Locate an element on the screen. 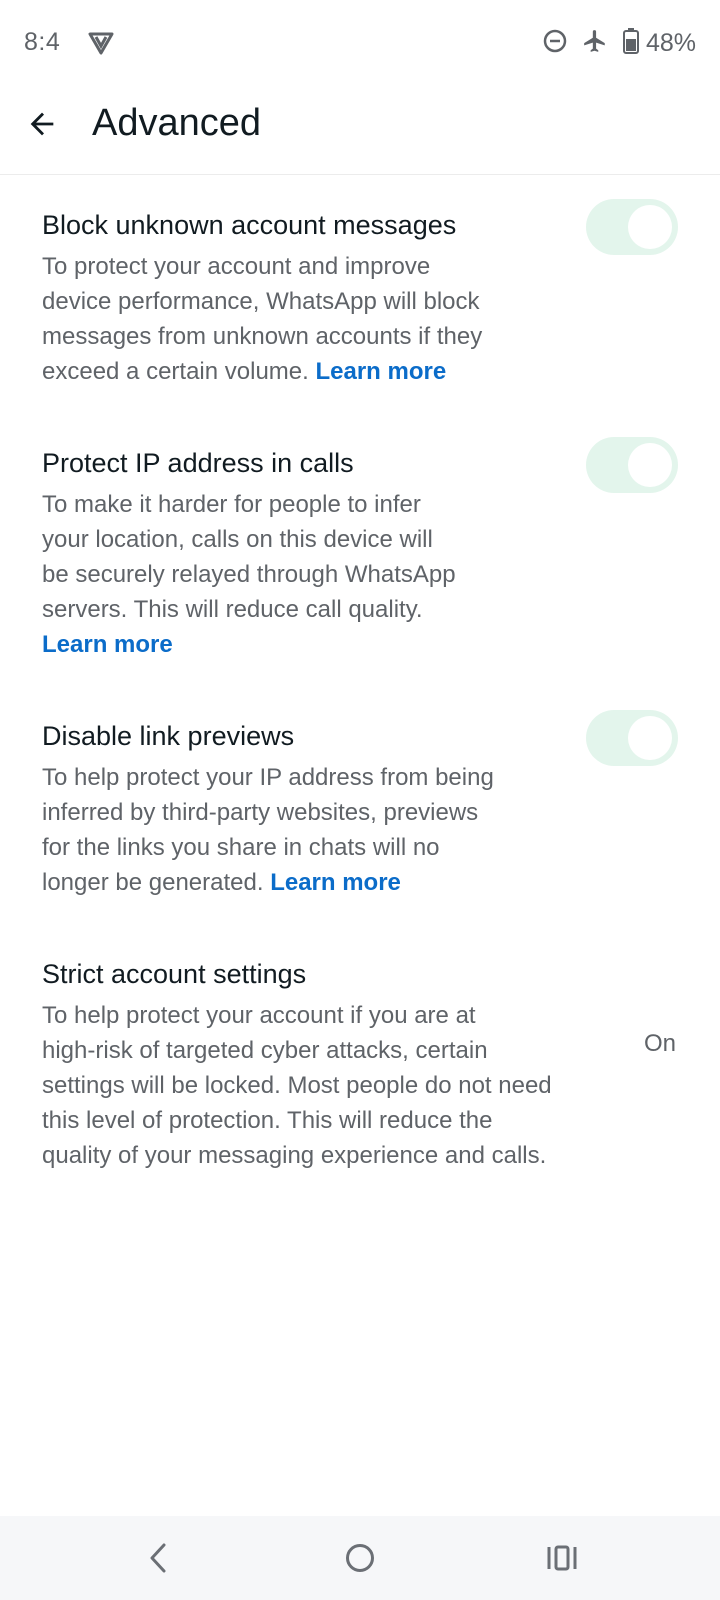 This screenshot has width=720, height=1600. block-unknown-messages-toggle is located at coordinates (632, 227).